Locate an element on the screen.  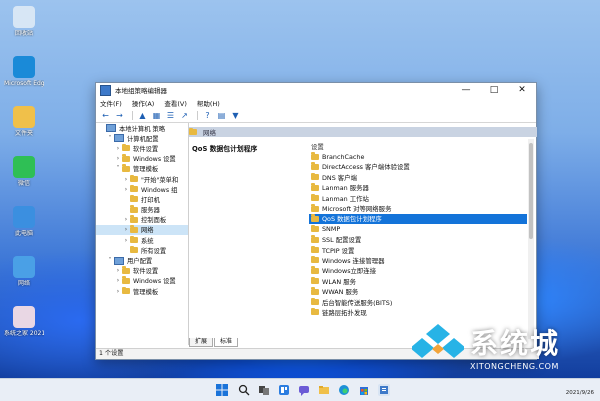
list-item: 后台智能传送服务(BITS) is located at coordinates (418, 302).